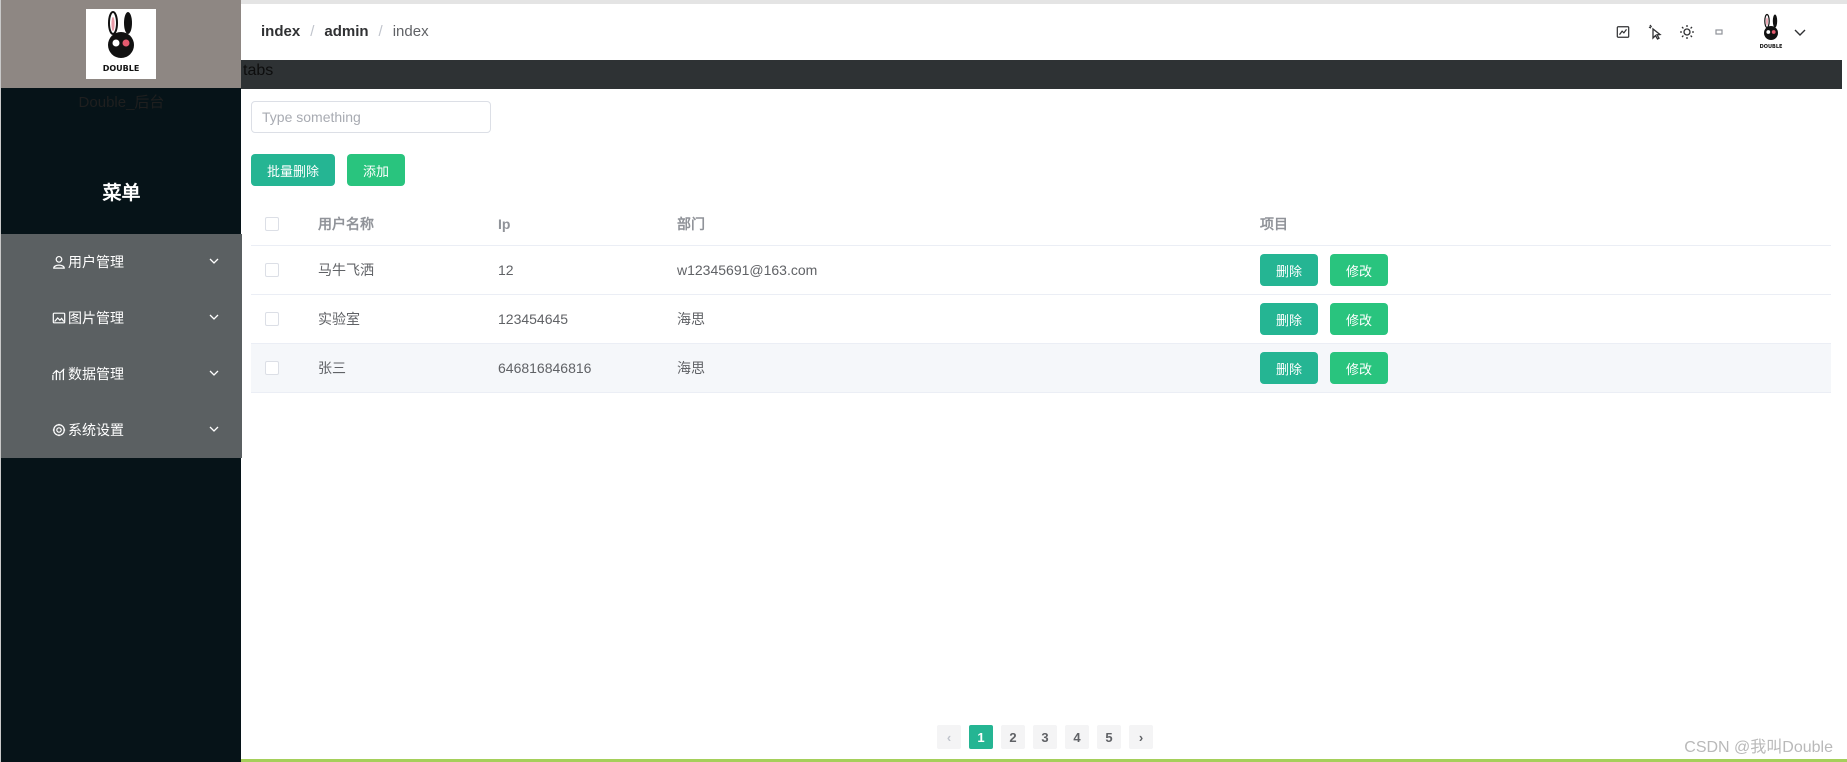 This screenshot has height=762, width=1847. I want to click on fullscreen-icon, so click(1719, 32).